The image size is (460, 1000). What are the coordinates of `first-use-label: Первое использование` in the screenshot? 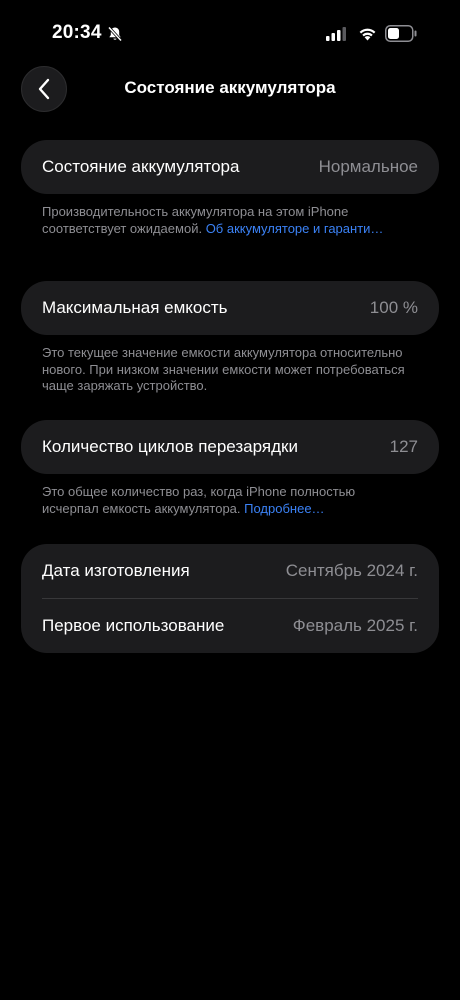 It's located at (133, 625).